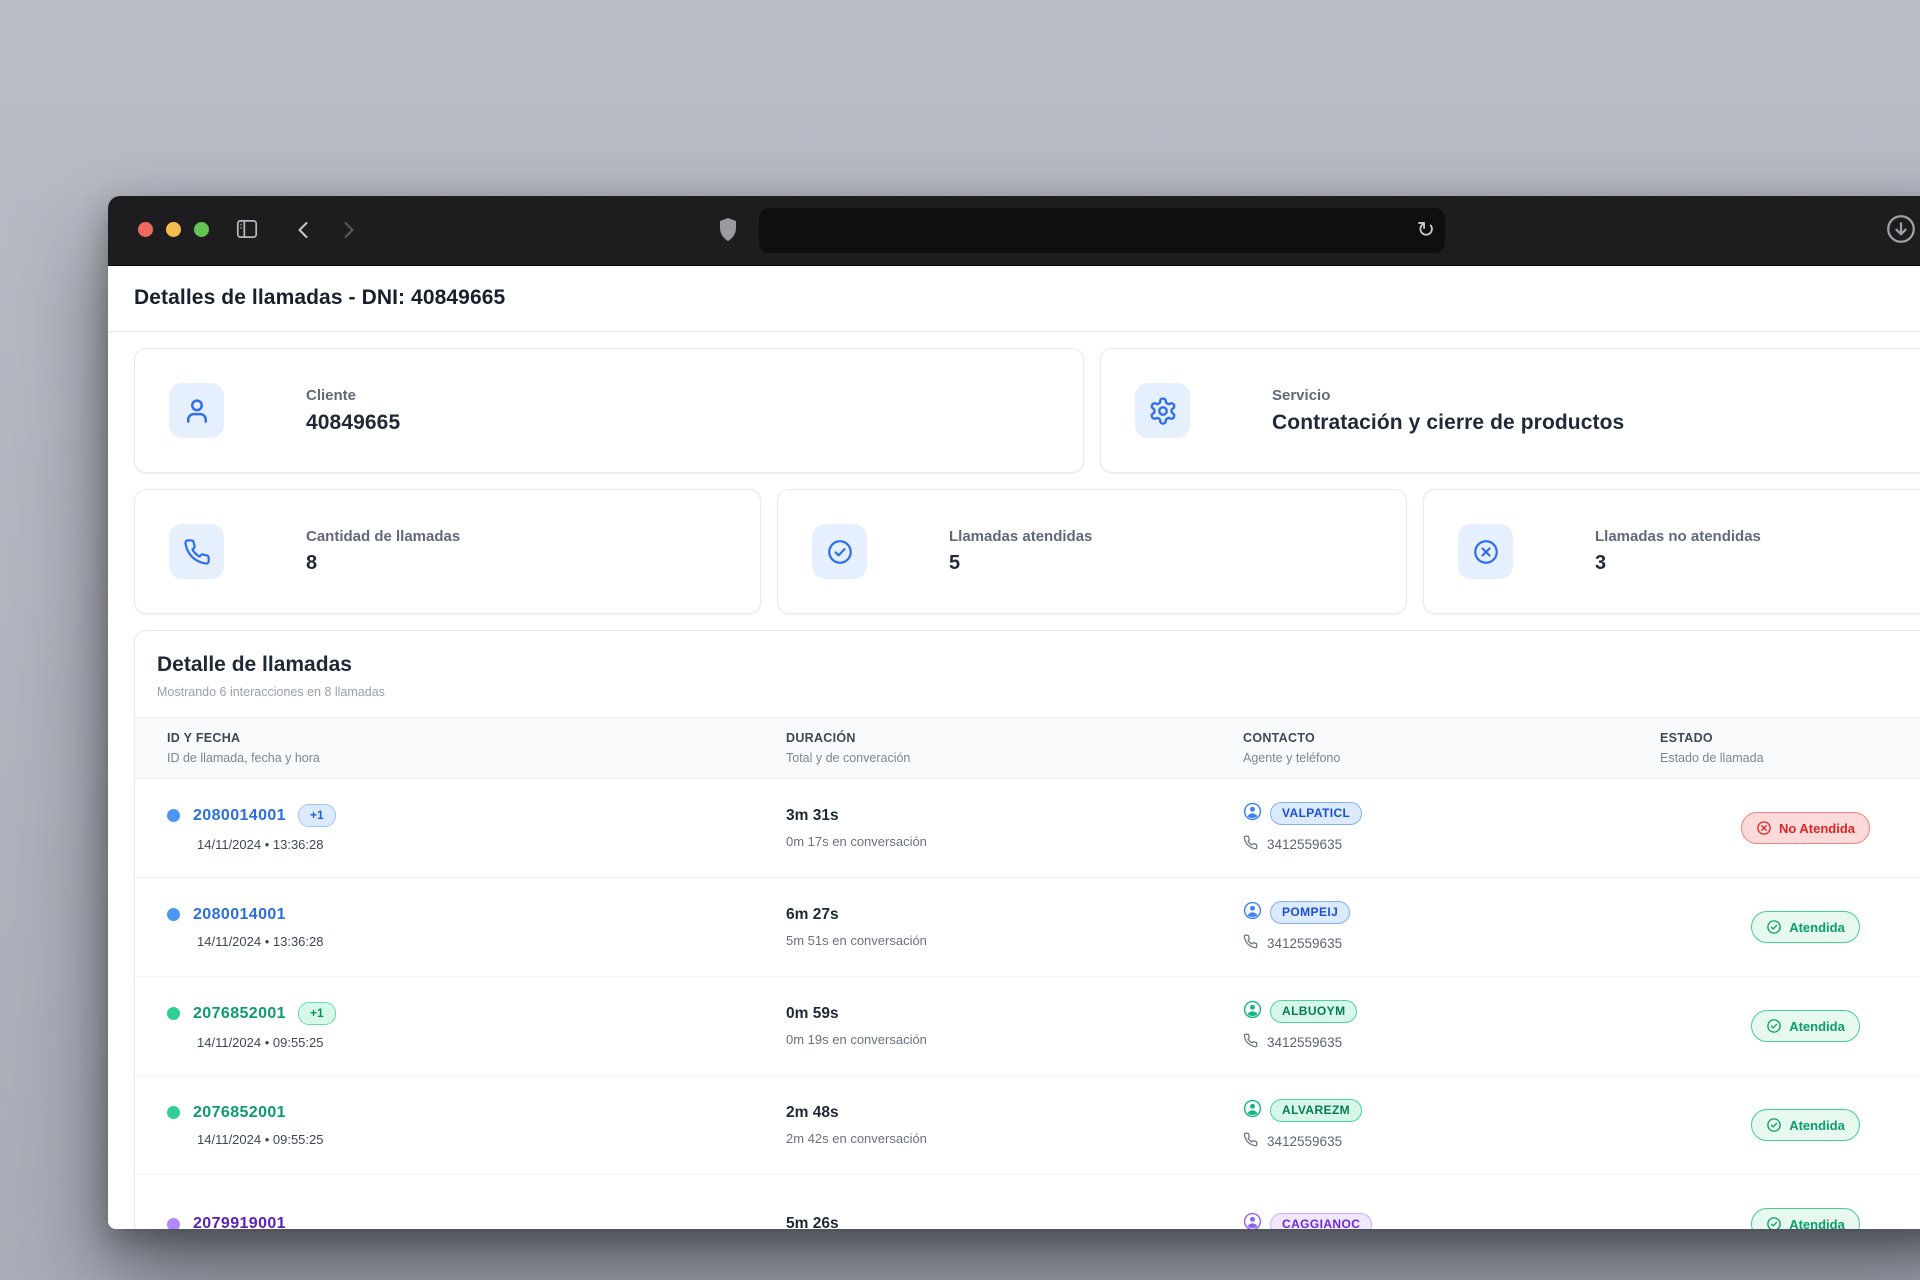  What do you see at coordinates (348, 232) in the screenshot?
I see `forward-icon` at bounding box center [348, 232].